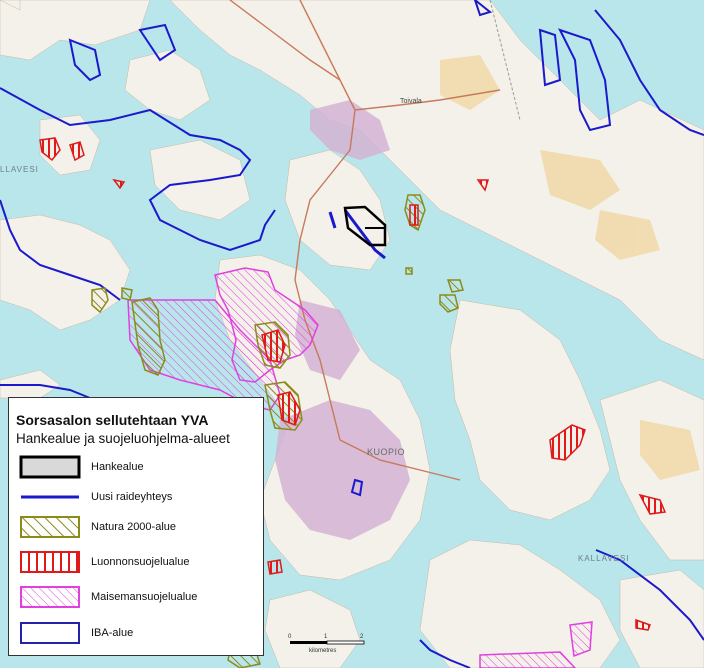  Describe the element at coordinates (386, 452) in the screenshot. I see `city-label: KUOPIO` at that location.